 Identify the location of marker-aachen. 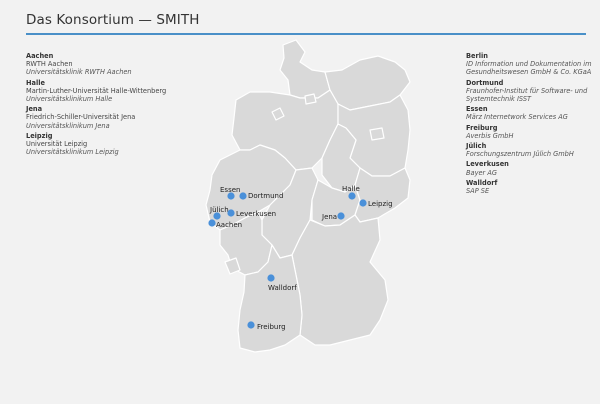
(212, 223).